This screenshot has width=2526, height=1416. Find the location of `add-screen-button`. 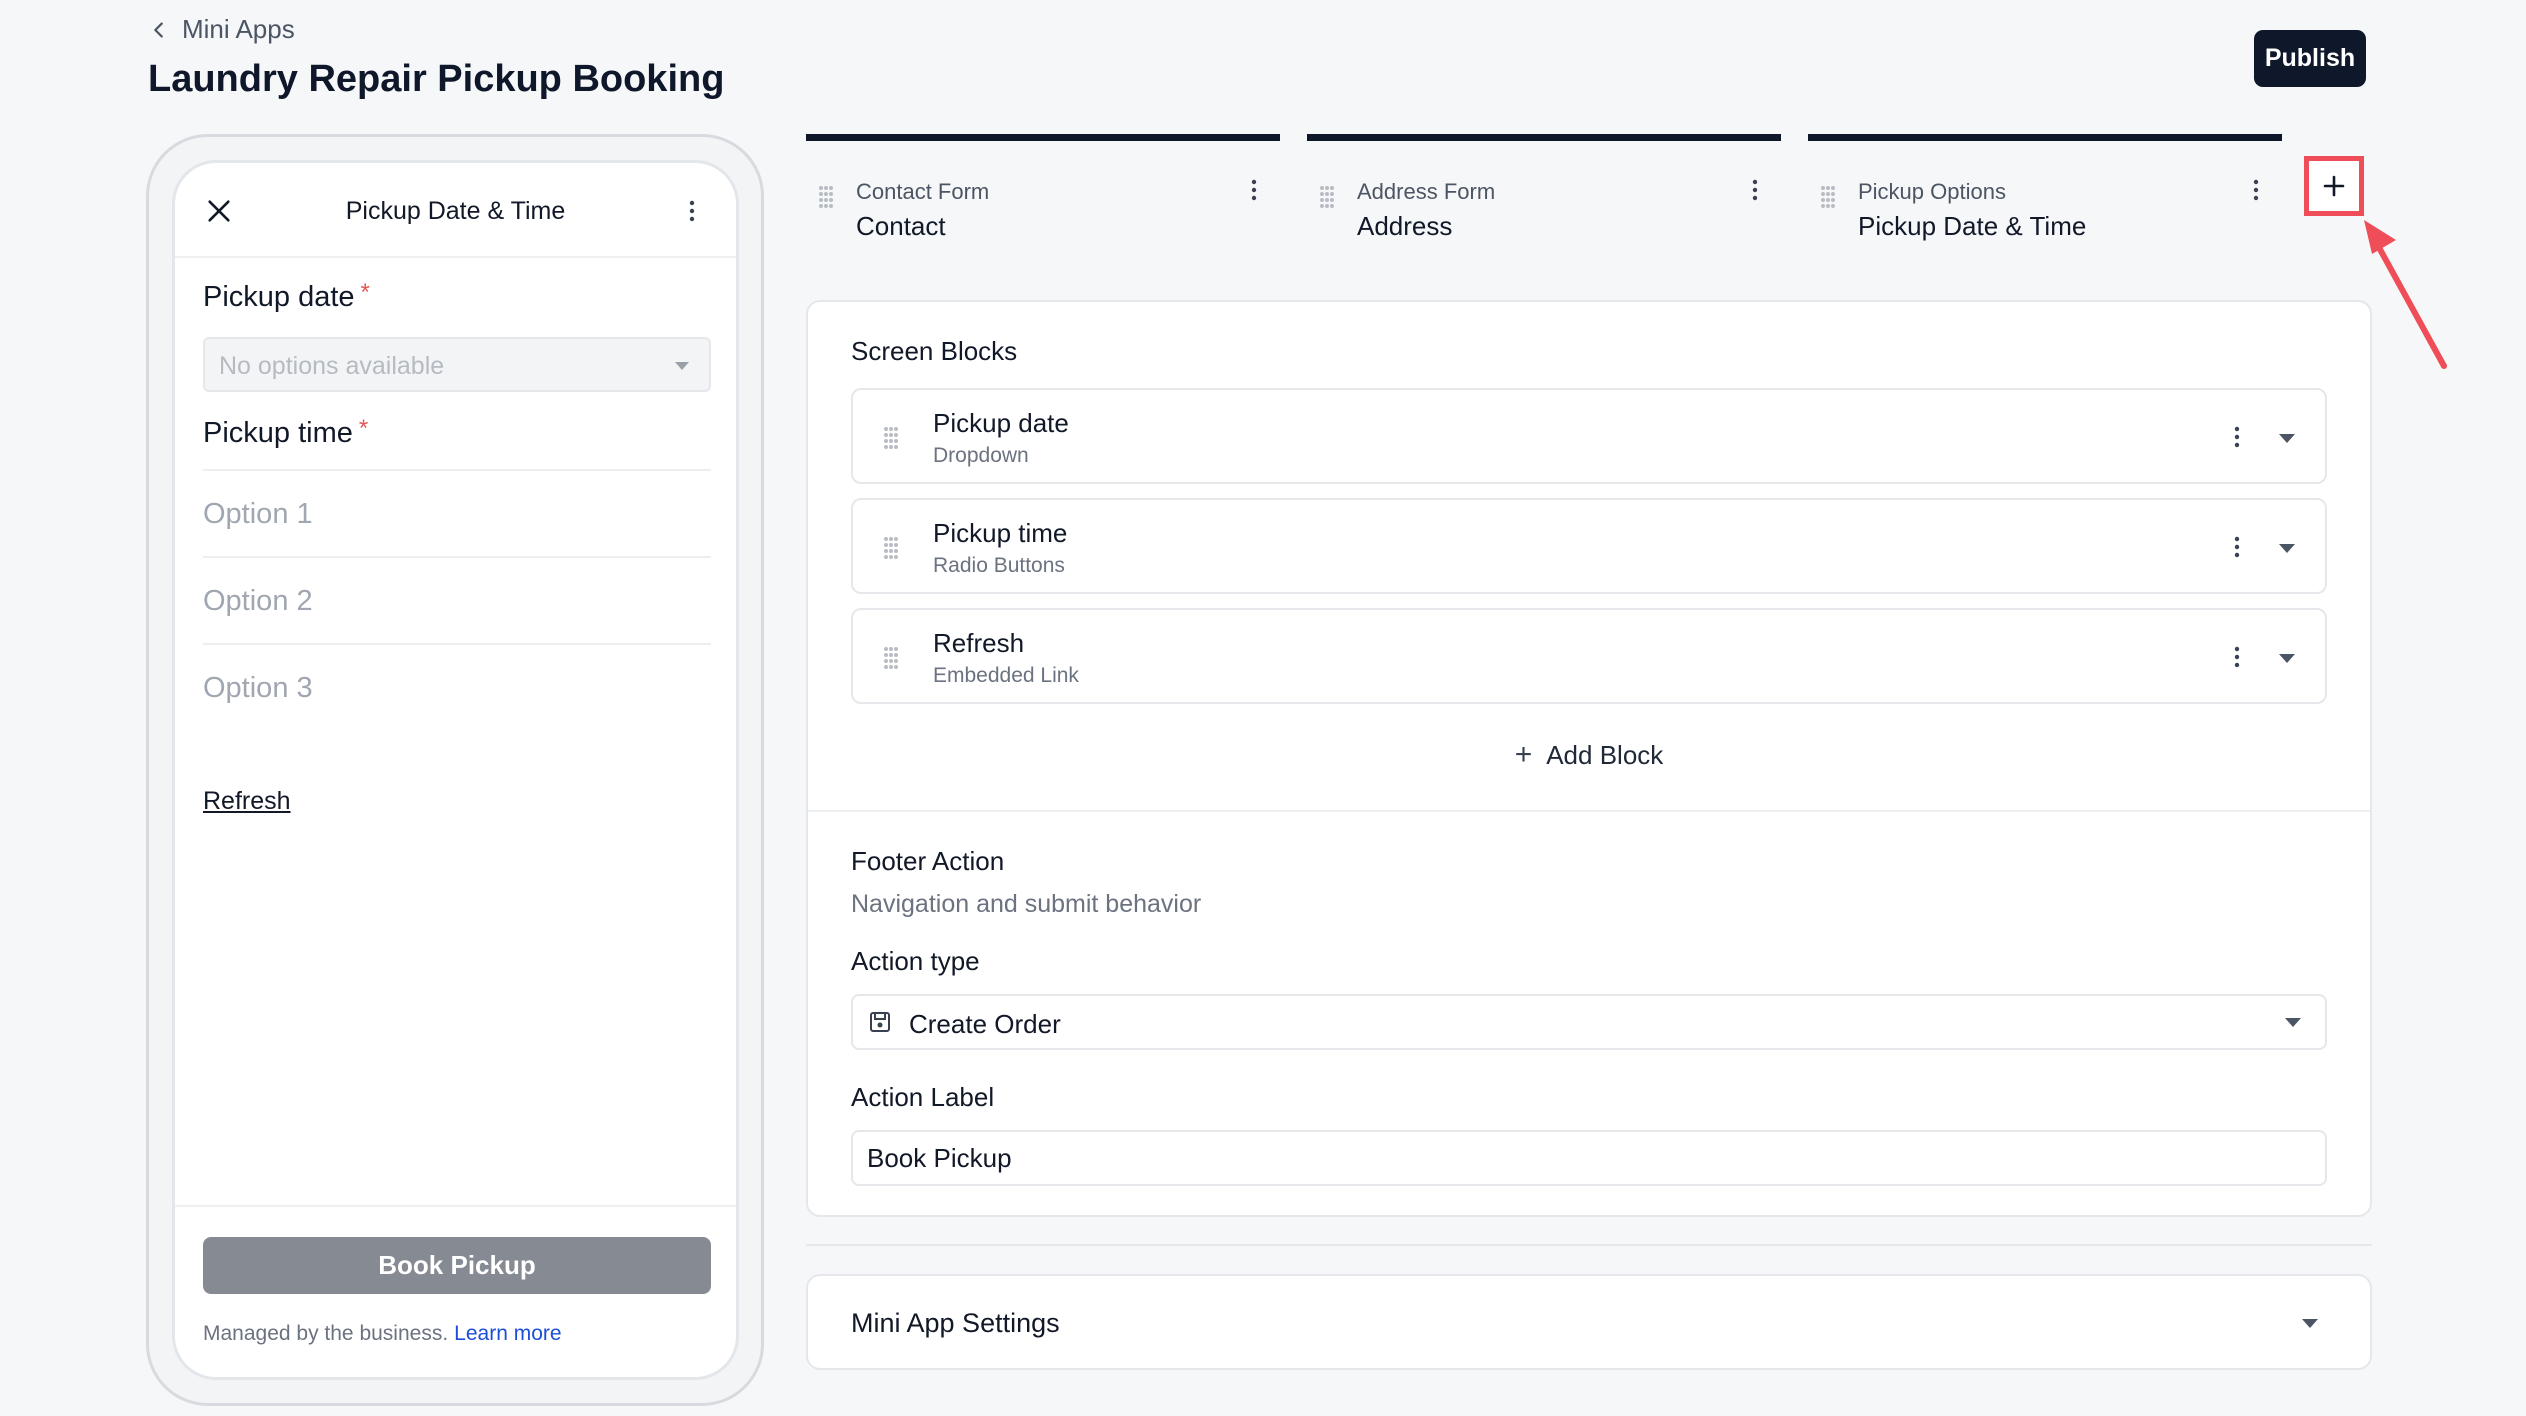

add-screen-button is located at coordinates (2334, 186).